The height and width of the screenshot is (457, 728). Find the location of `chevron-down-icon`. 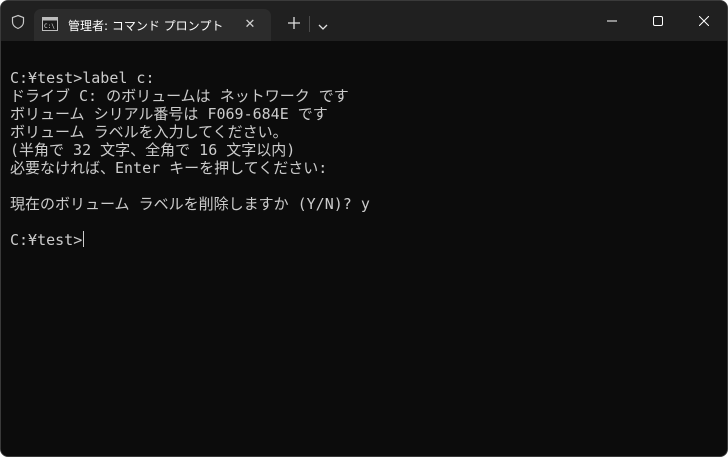

chevron-down-icon is located at coordinates (323, 24).